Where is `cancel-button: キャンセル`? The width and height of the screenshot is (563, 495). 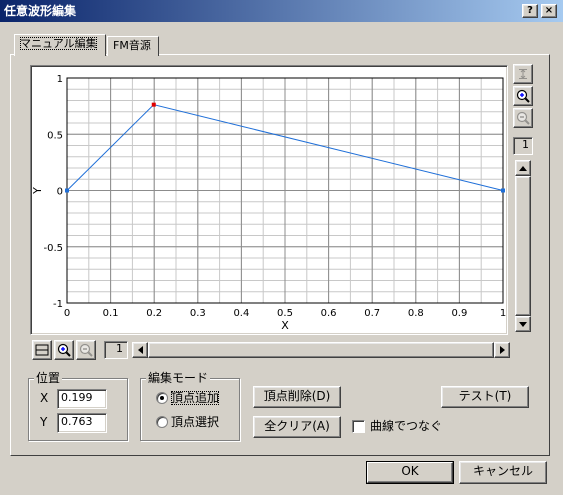 cancel-button: キャンセル is located at coordinates (503, 472).